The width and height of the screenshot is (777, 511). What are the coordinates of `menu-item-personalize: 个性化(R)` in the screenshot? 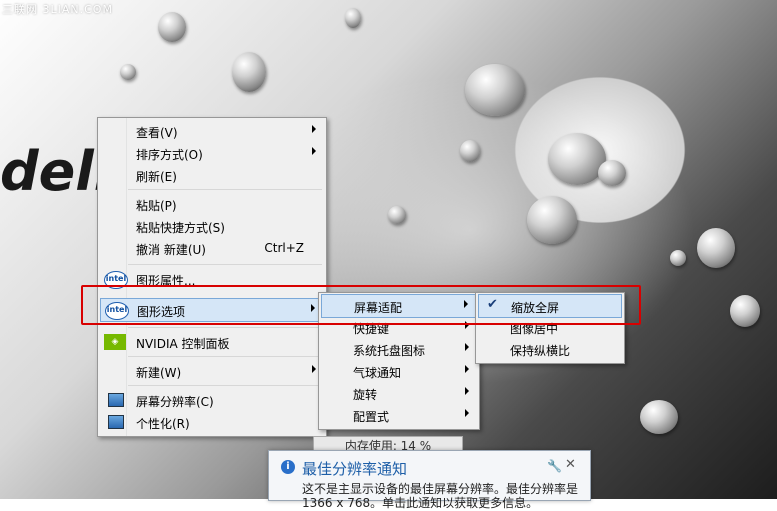 It's located at (212, 422).